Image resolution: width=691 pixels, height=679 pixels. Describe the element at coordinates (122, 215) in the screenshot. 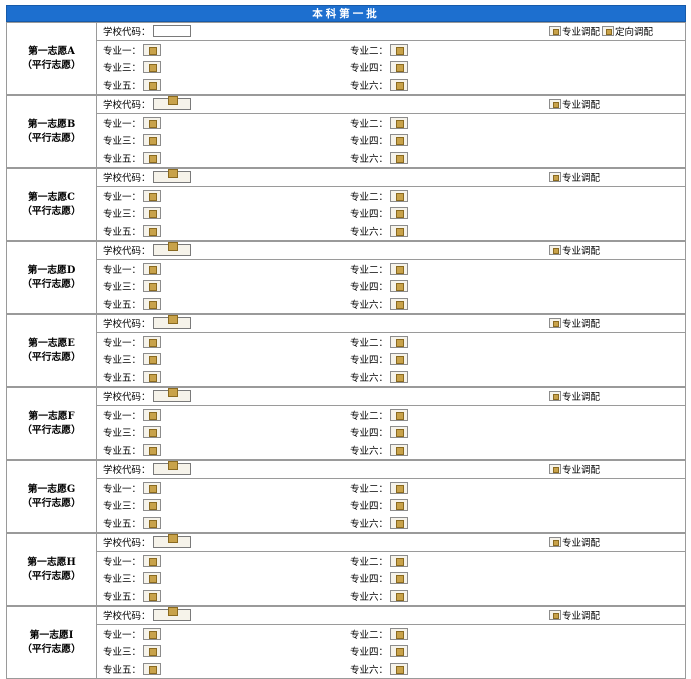

I see `major-label: 专业三：` at that location.